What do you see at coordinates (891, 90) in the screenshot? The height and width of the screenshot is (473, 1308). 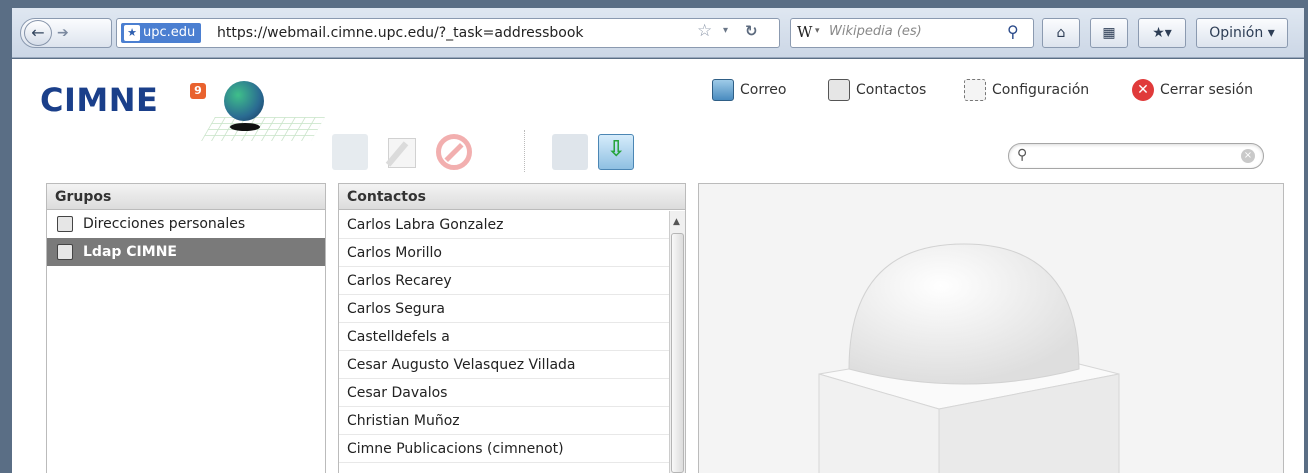 I see `nav-contacts-label: Contactos` at bounding box center [891, 90].